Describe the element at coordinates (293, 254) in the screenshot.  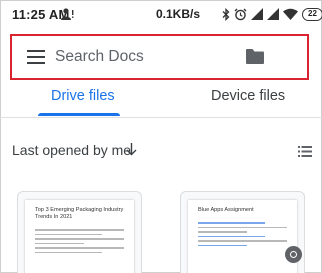
I see `floating-action-button` at that location.